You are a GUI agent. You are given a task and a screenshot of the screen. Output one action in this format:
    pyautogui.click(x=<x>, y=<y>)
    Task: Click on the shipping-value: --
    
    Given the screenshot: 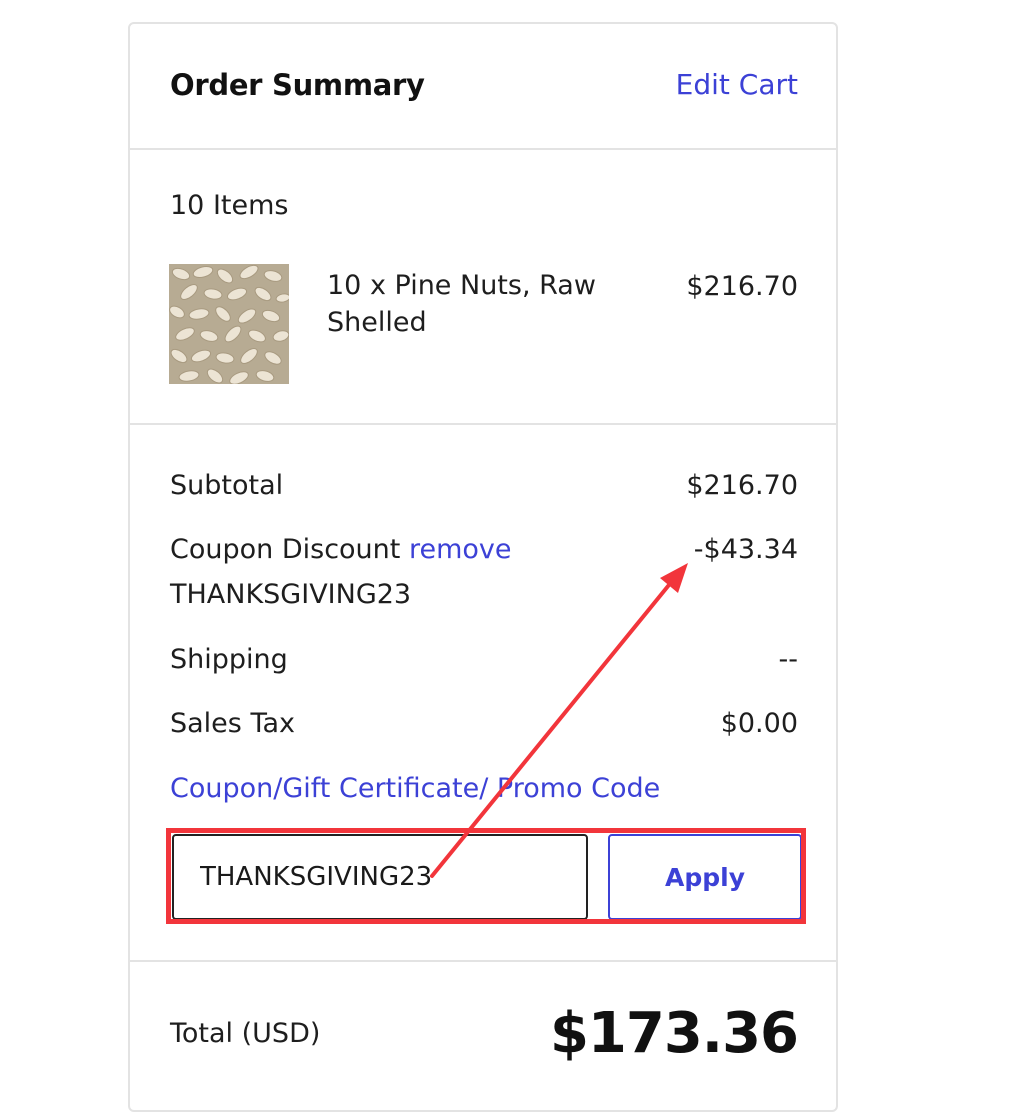 What is the action you would take?
    pyautogui.click(x=788, y=659)
    